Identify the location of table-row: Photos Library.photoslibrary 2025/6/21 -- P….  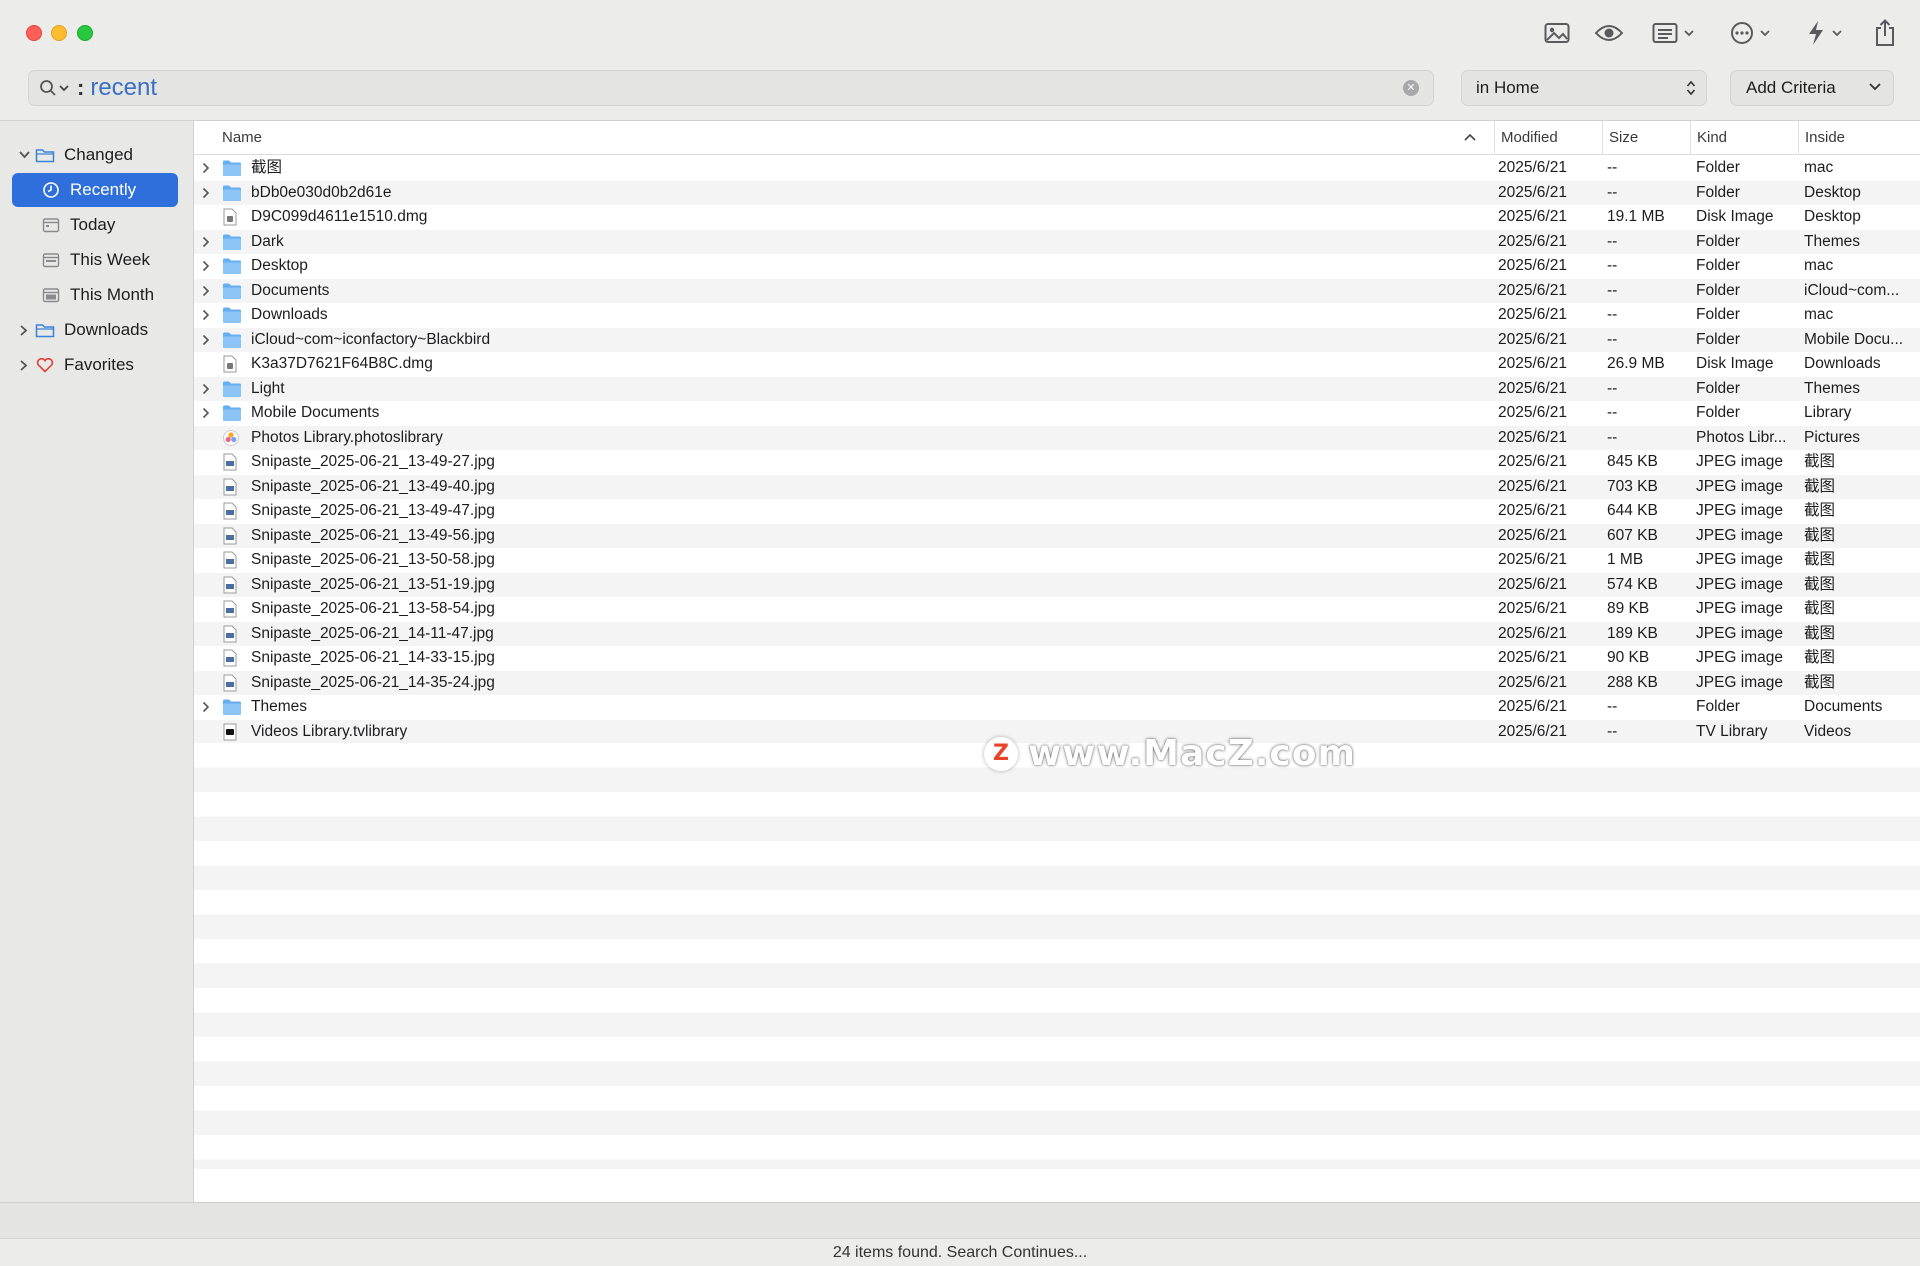
(1057, 437).